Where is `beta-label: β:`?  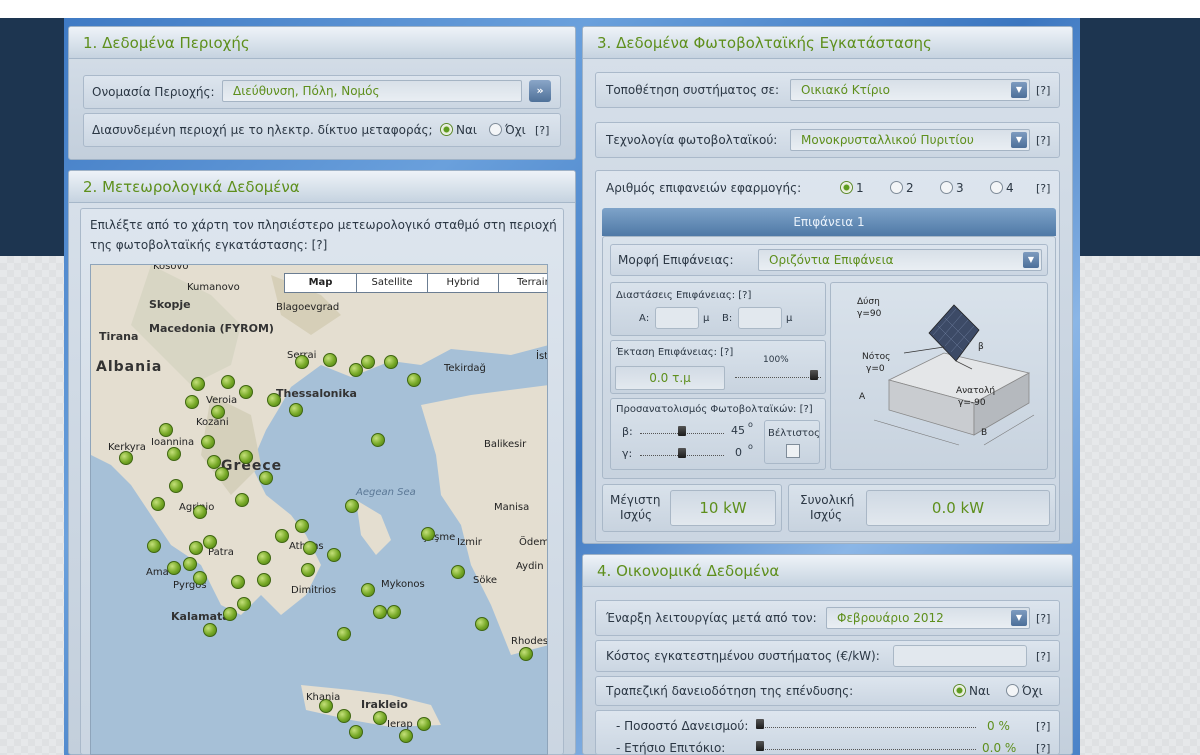 beta-label: β: is located at coordinates (627, 431).